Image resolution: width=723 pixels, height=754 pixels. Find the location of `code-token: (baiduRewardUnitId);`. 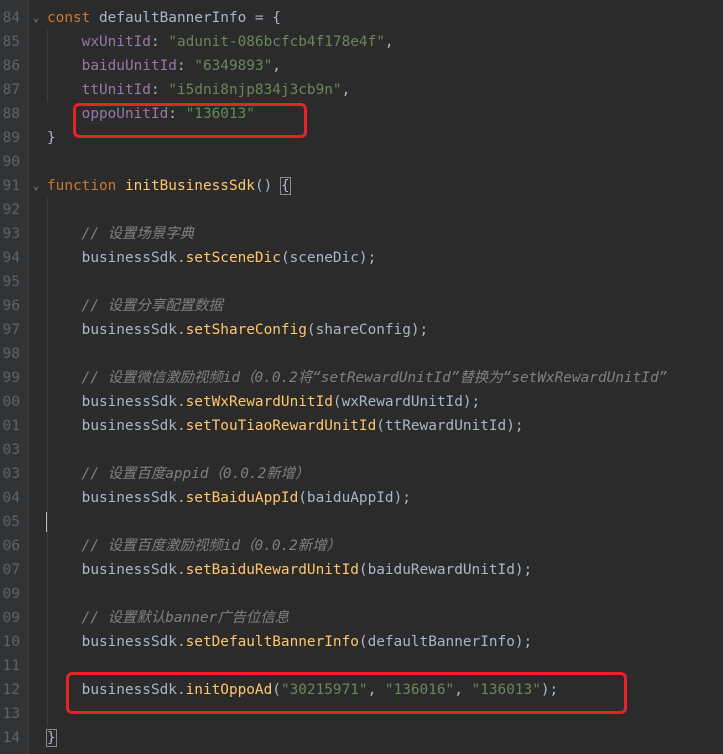

code-token: (baiduRewardUnitId); is located at coordinates (445, 570).